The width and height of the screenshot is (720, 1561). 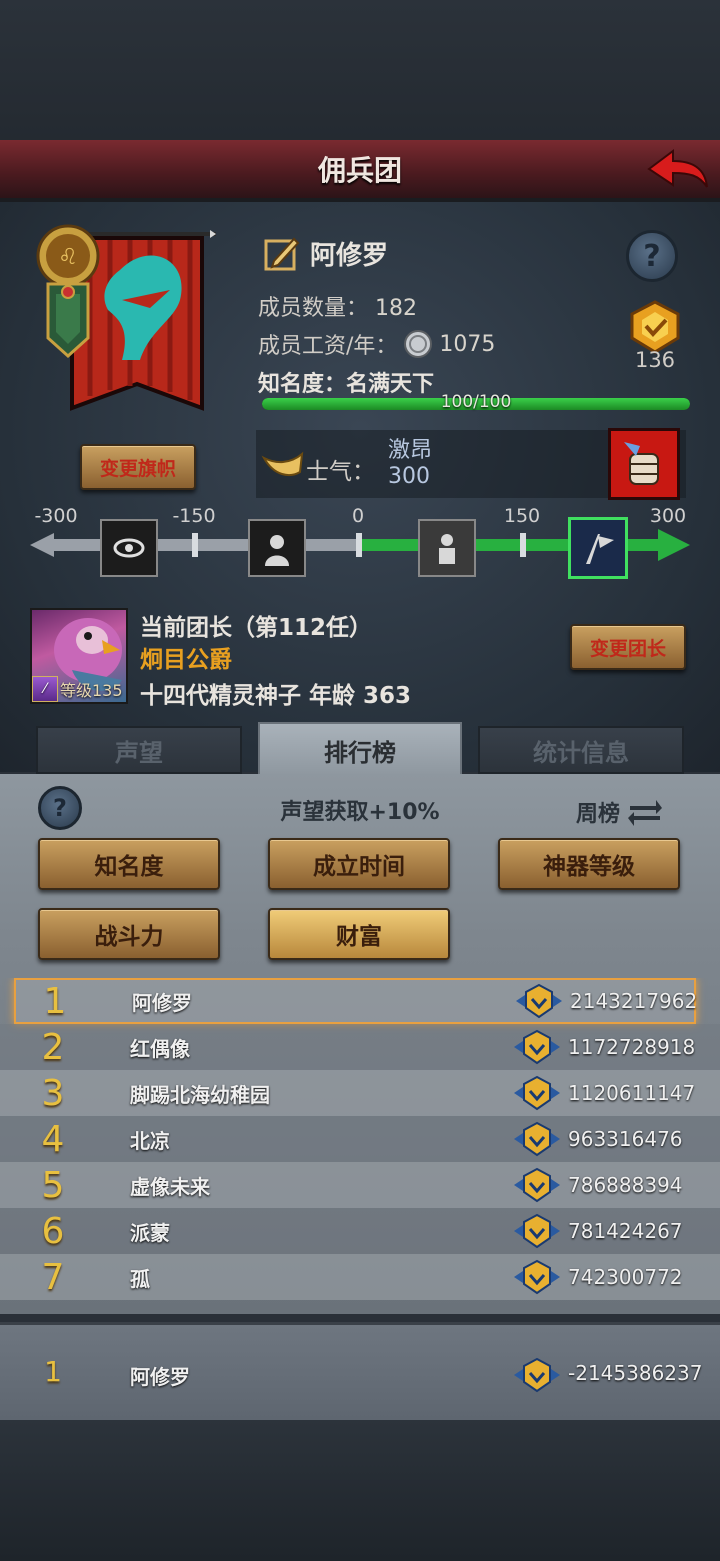 What do you see at coordinates (360, 1185) in the screenshot?
I see `ranking-row: 5 虚像未来 786888394` at bounding box center [360, 1185].